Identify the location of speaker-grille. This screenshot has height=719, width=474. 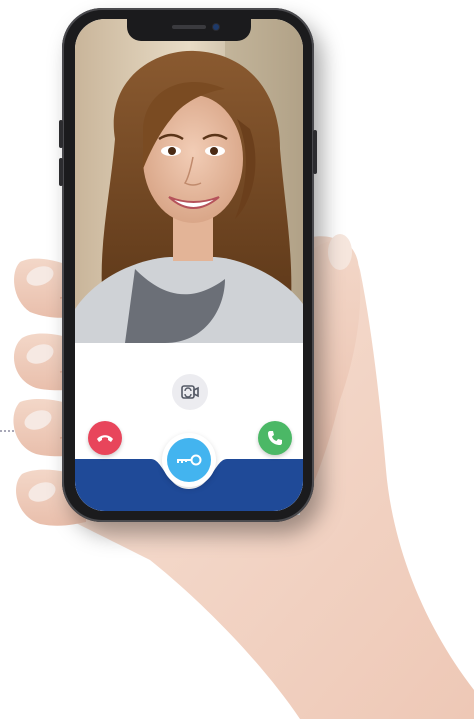
(189, 27).